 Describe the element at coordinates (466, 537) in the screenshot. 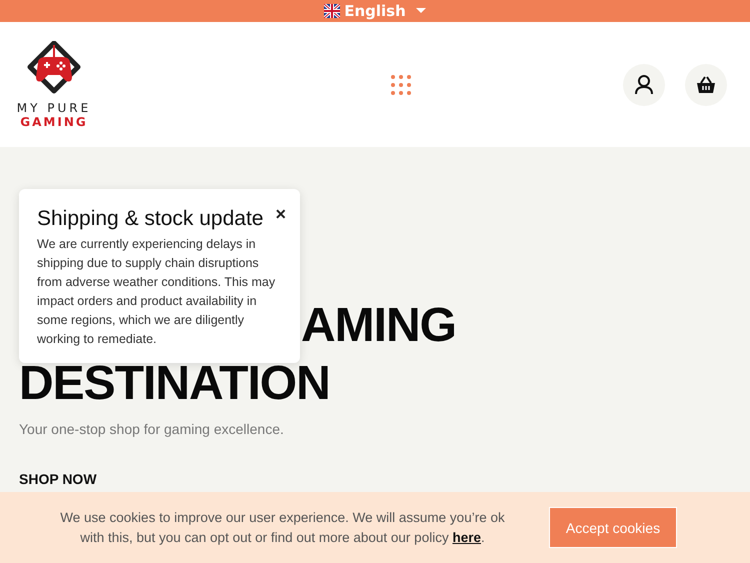

I see `policy-link: here` at that location.